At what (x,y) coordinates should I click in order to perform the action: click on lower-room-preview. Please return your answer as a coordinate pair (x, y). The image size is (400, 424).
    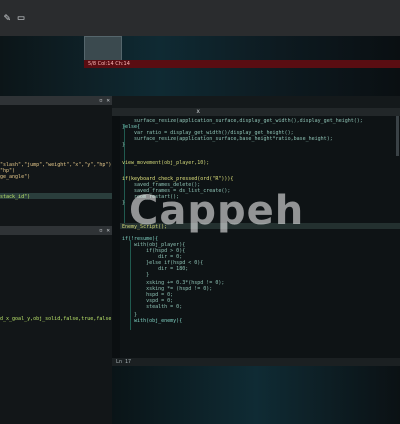
    Looking at the image, I should click on (256, 395).